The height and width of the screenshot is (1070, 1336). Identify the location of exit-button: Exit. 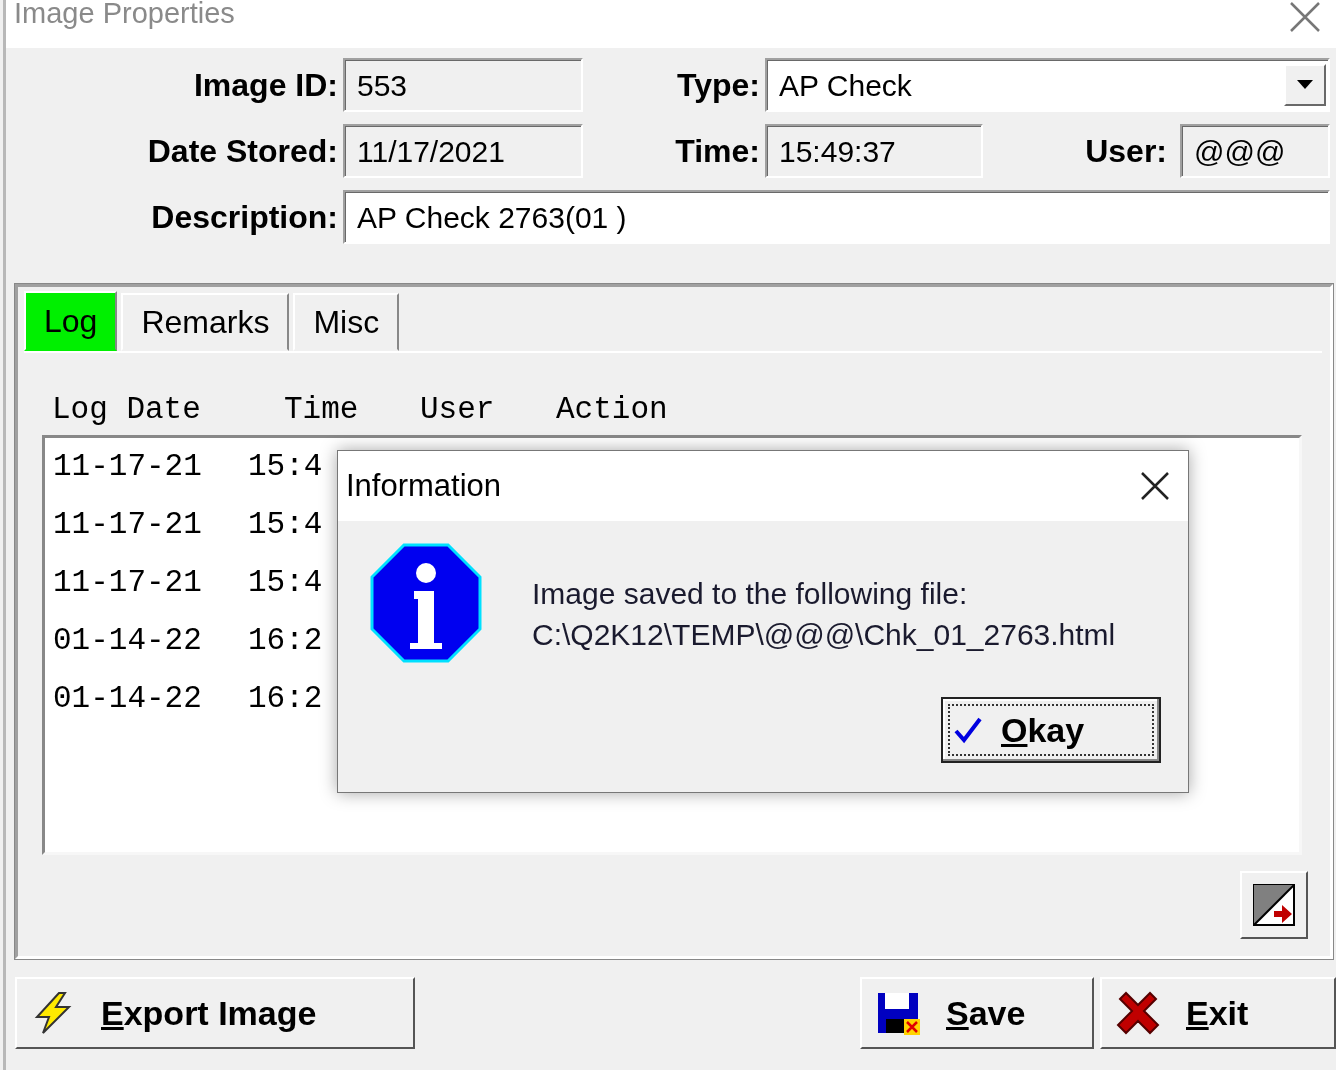
(1218, 1013).